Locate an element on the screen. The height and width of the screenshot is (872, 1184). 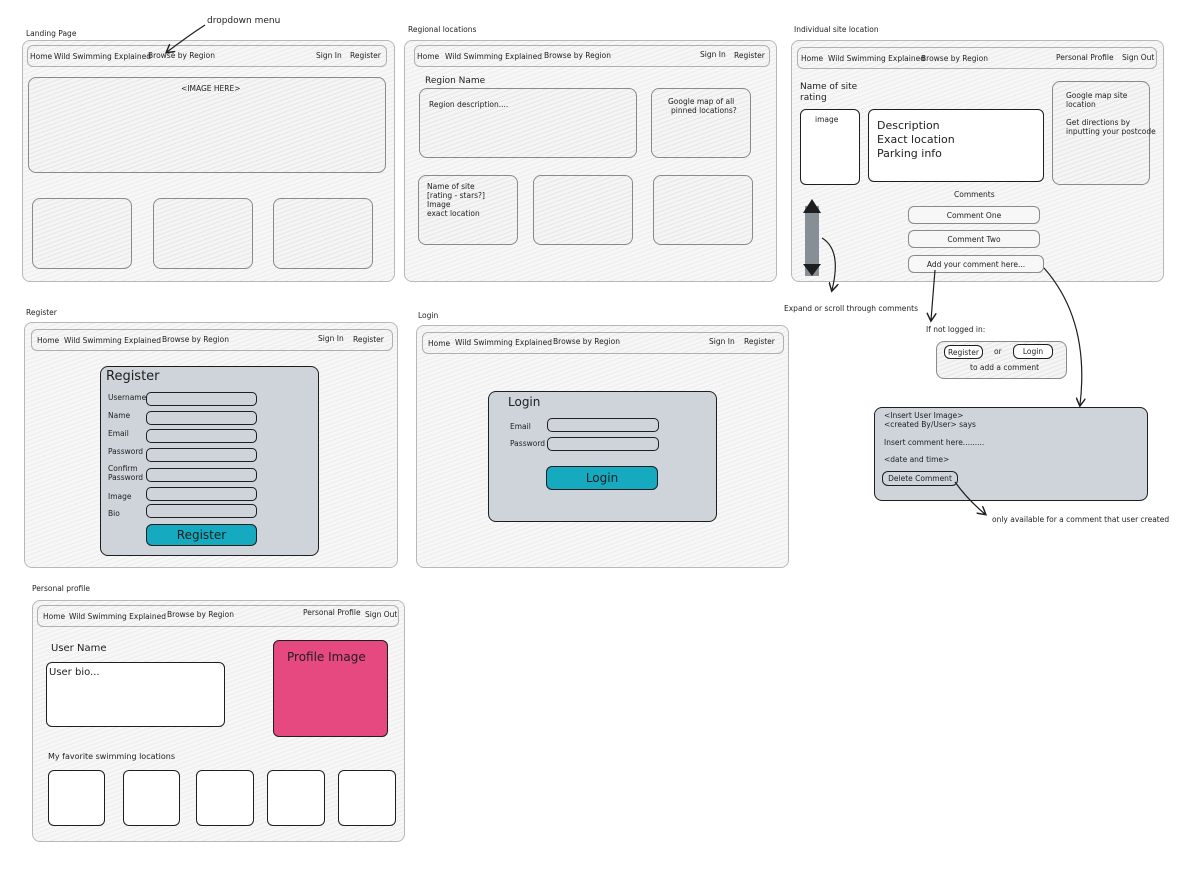
comment-detail-arrow is located at coordinates (1062, 336).